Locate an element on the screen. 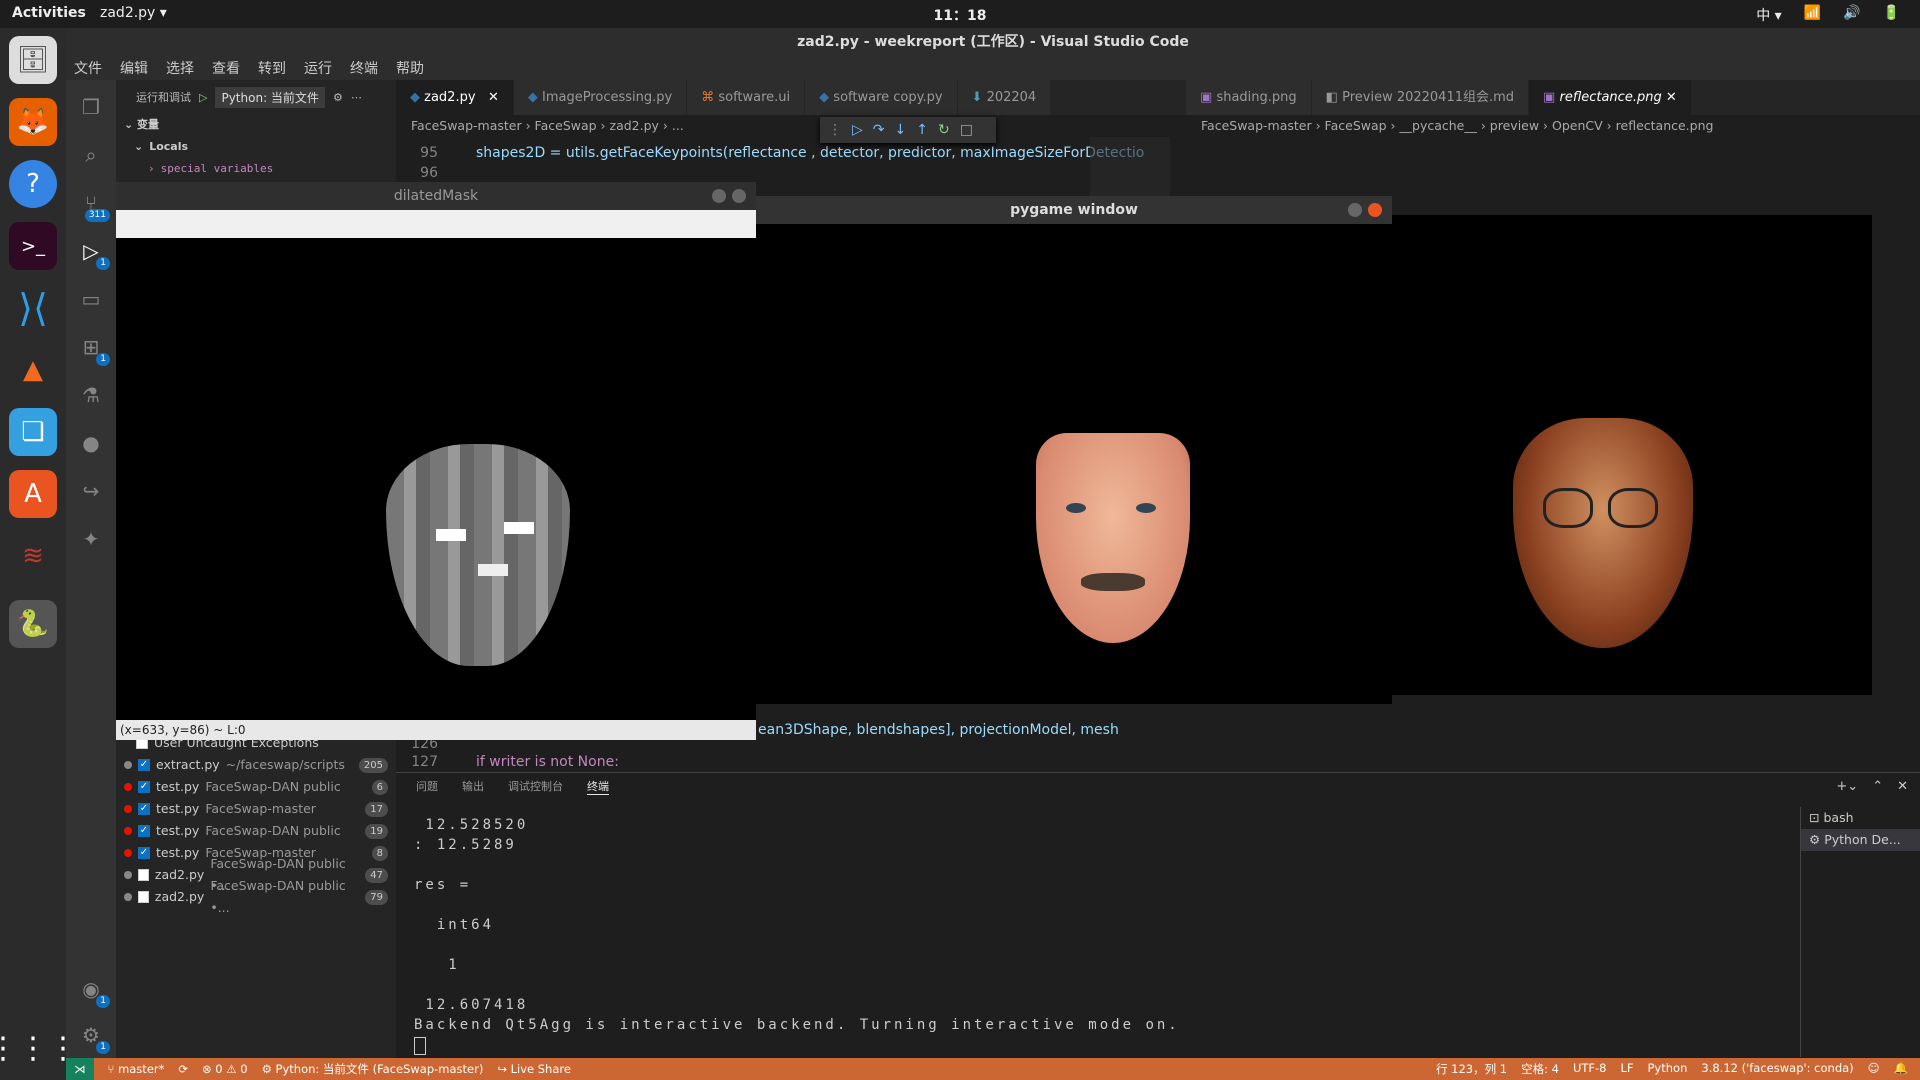 The image size is (1920, 1080). debug-config-indicator: ⚙ Python: 当前文件 (FaceSwap-master) is located at coordinates (373, 1069).